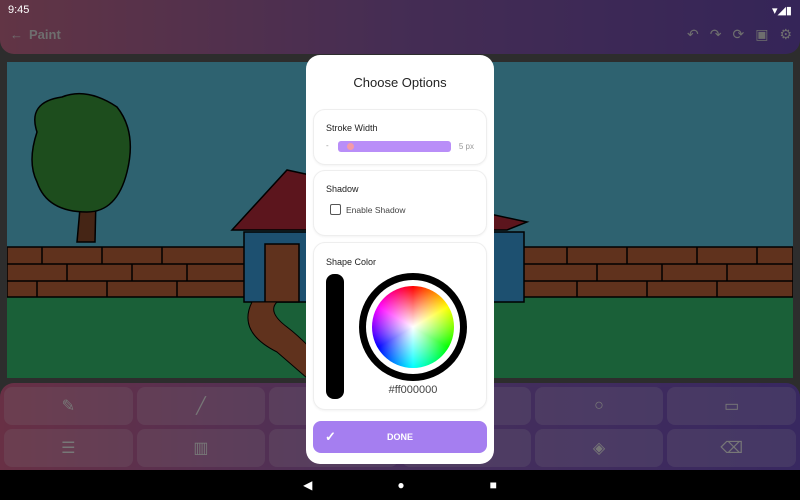 The image size is (800, 500). Describe the element at coordinates (351, 146) in the screenshot. I see `slider-thumb` at that location.